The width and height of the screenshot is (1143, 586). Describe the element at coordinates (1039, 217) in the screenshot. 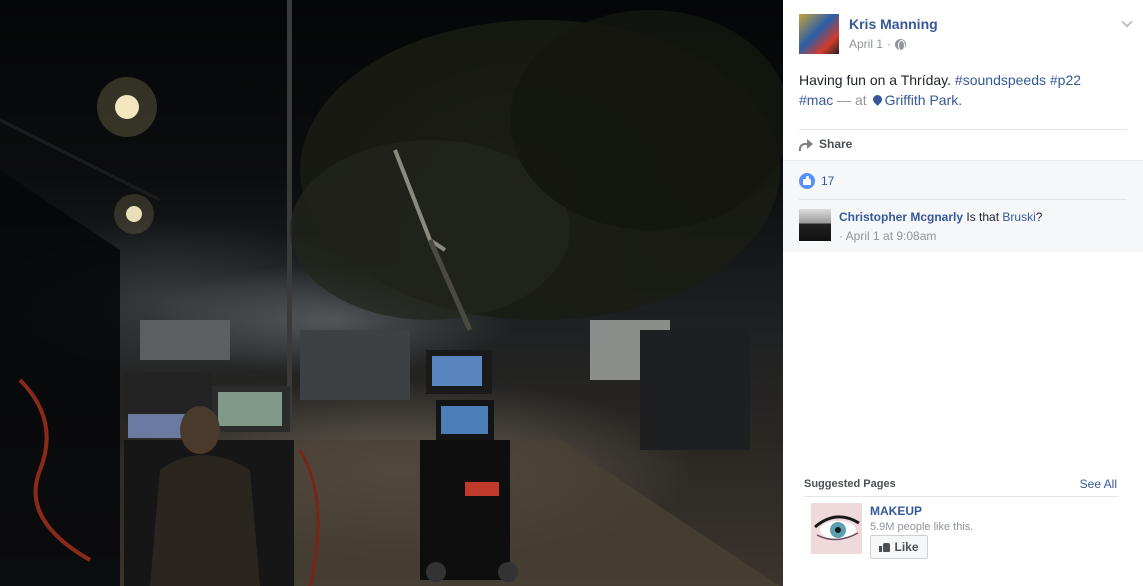

I see `comment-text-end: ?` at that location.